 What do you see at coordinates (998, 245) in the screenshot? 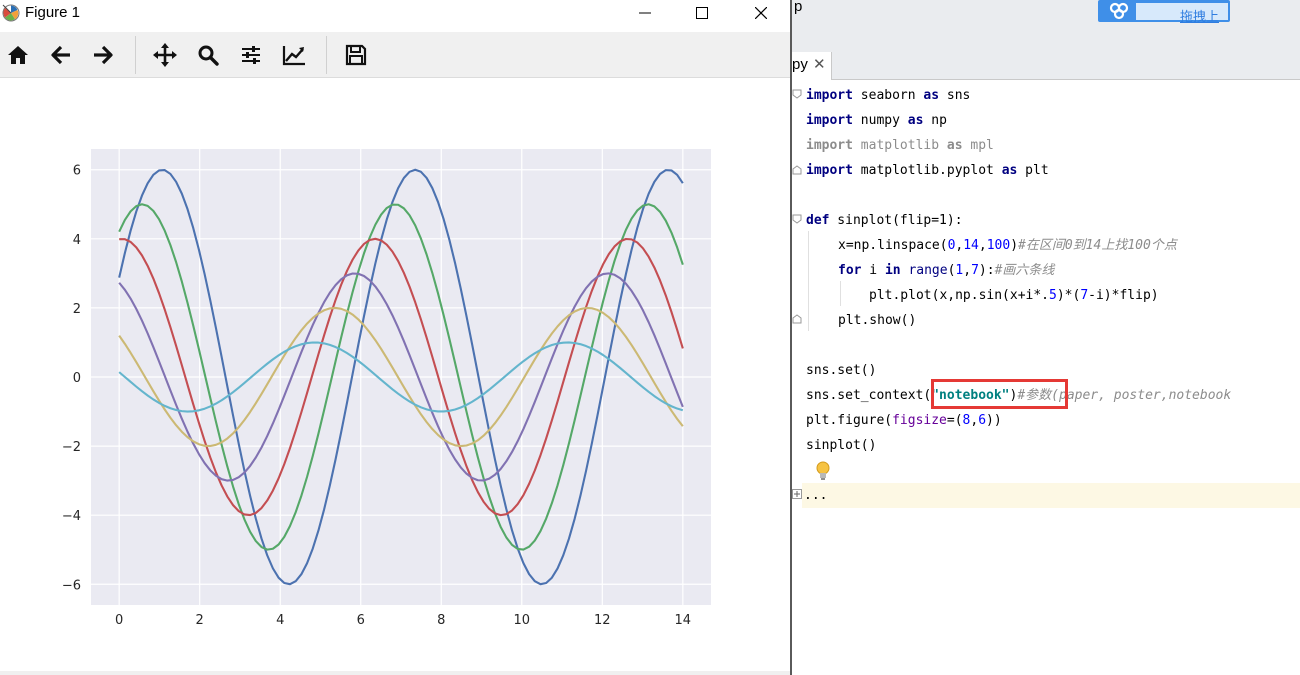
I see `code-number: 100` at bounding box center [998, 245].